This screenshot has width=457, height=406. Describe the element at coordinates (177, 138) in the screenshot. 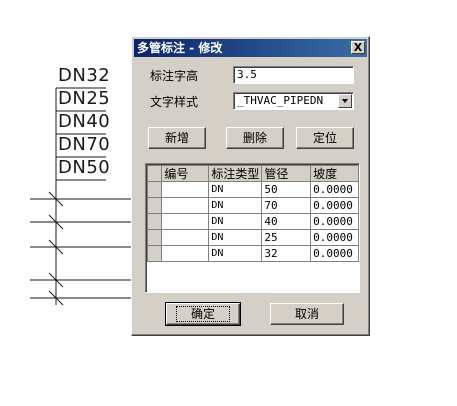

I see `add-button: 新增` at that location.